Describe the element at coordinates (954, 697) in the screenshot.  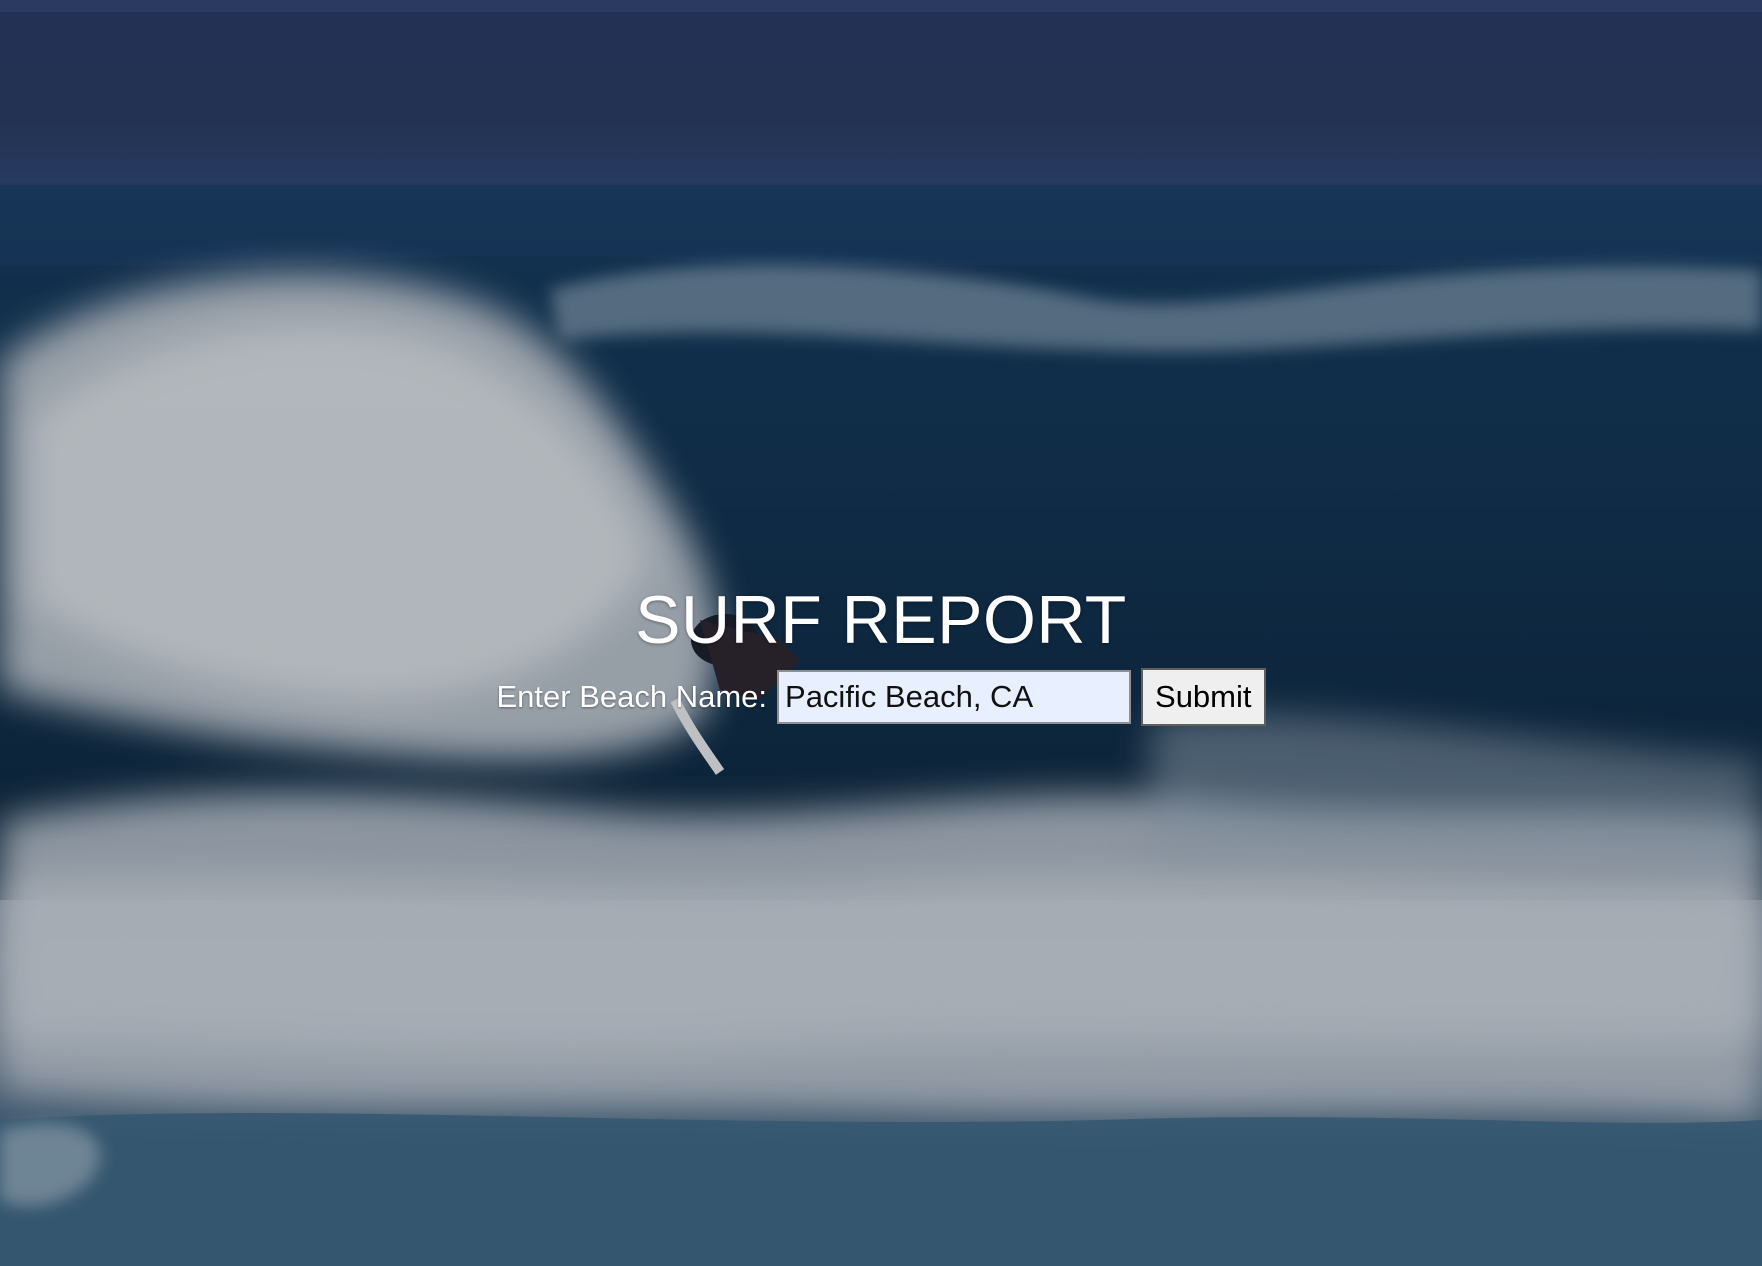
I see `beach-name-input` at that location.